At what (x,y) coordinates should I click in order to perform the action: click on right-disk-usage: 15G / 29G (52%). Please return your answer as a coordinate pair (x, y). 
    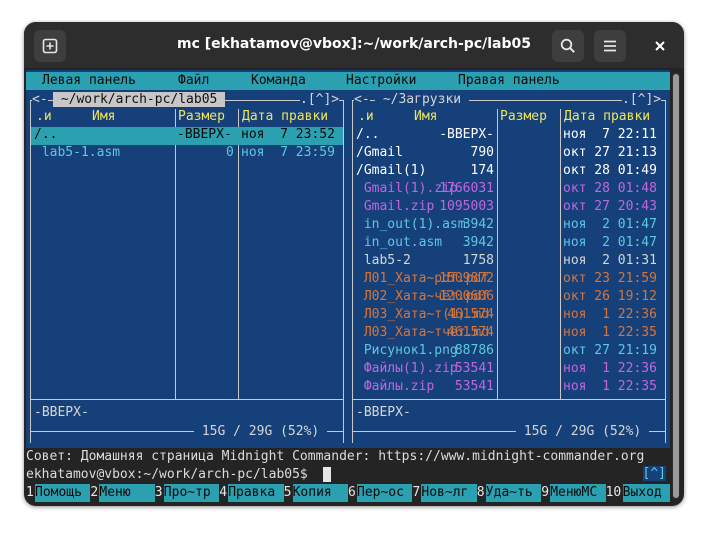
    Looking at the image, I should click on (583, 431).